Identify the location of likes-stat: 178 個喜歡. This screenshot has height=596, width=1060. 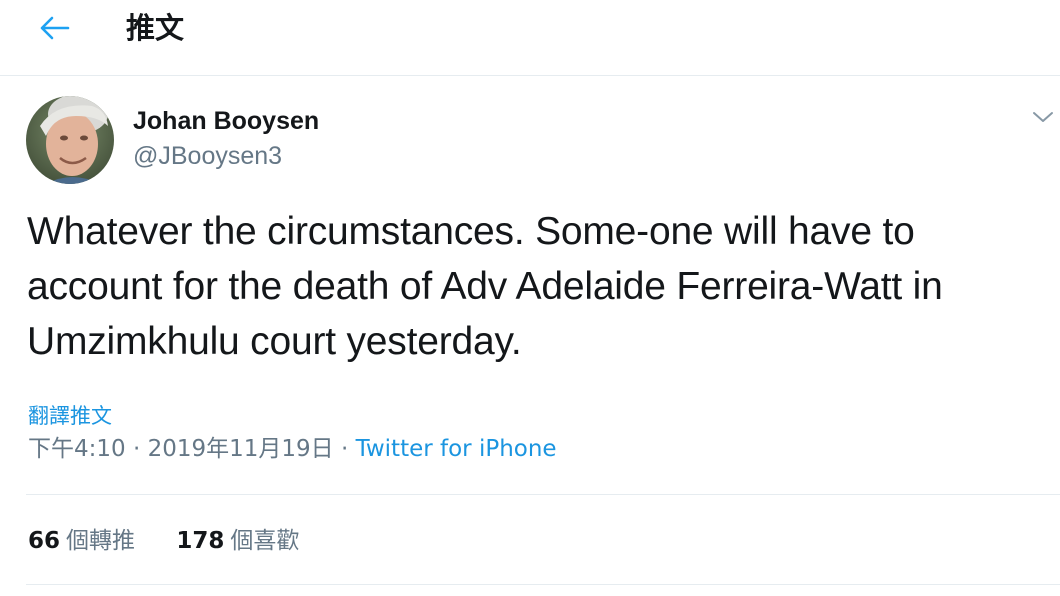
(237, 541).